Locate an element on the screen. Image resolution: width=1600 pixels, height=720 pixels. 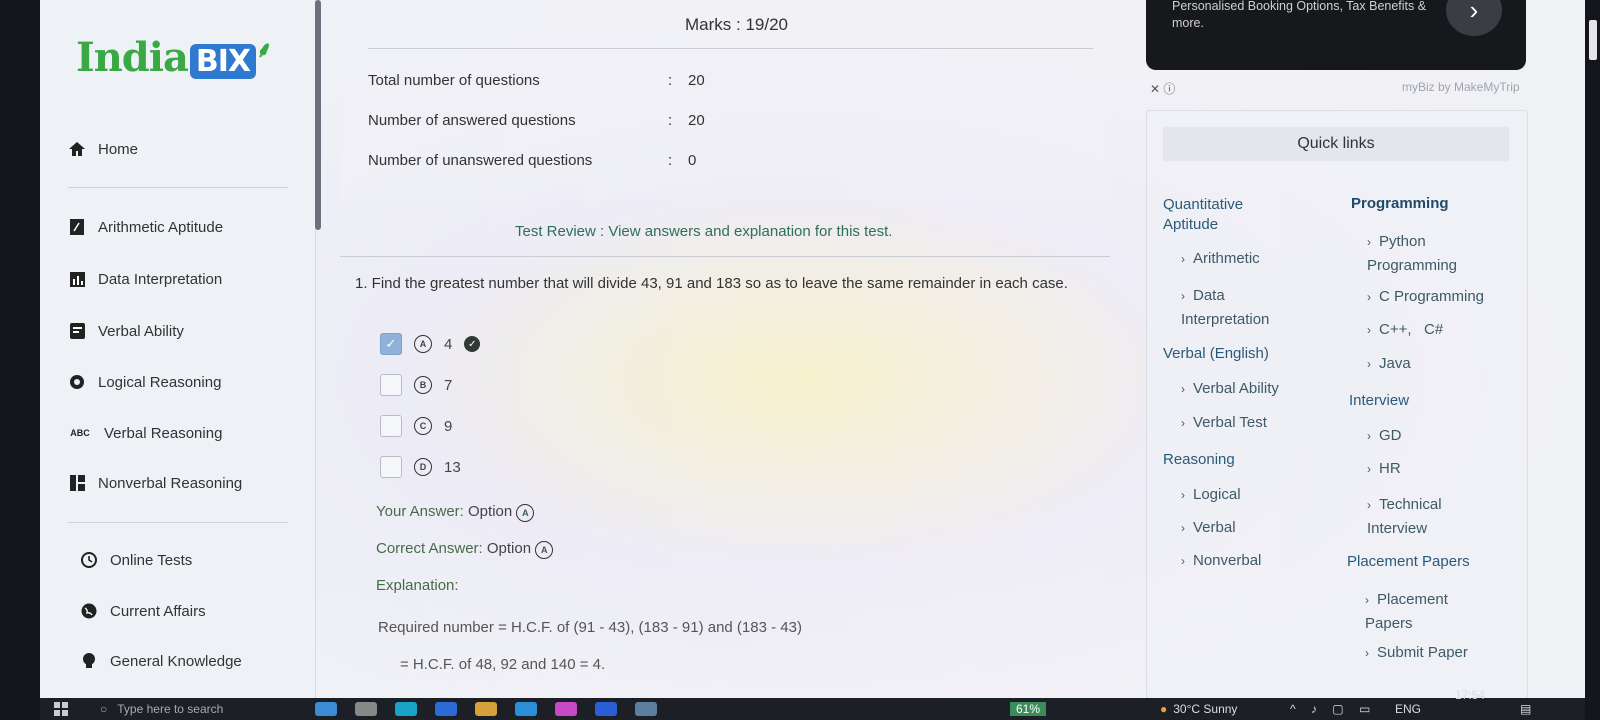
sidebar-item-current-affairs: Current Affairs is located at coordinates (143, 611).